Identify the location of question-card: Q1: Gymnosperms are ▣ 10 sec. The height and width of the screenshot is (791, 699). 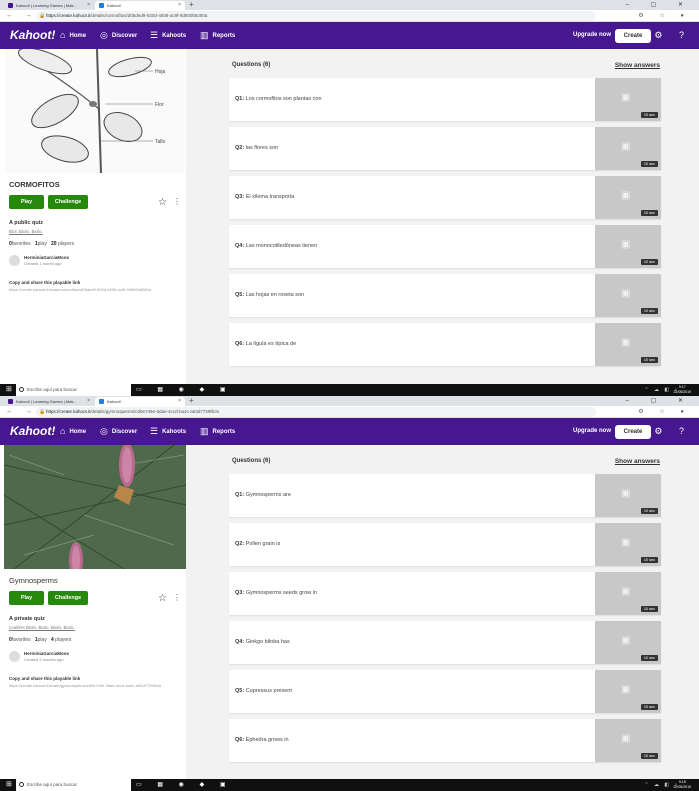
(445, 495).